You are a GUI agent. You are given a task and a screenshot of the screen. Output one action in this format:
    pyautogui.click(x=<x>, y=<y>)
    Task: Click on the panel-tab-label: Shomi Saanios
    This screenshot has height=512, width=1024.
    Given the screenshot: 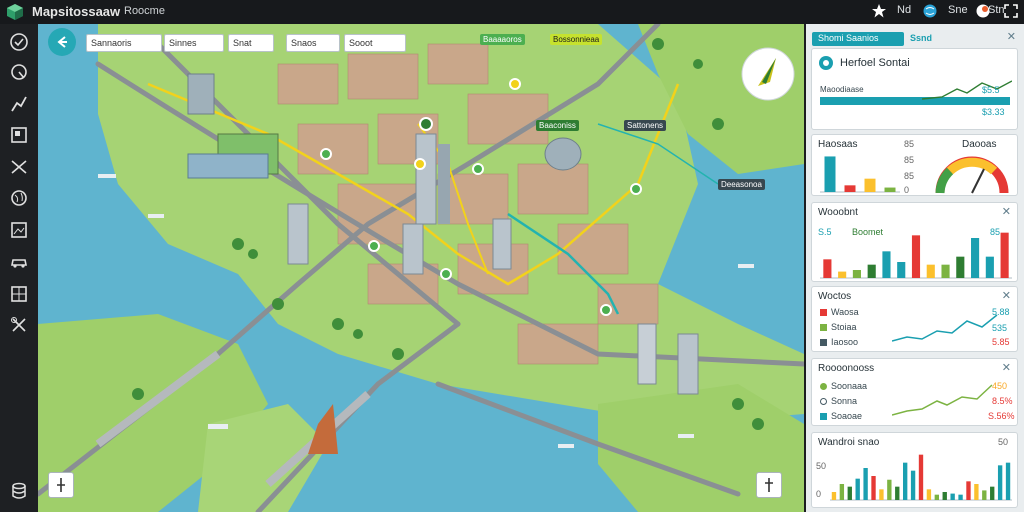 What is the action you would take?
    pyautogui.click(x=848, y=38)
    